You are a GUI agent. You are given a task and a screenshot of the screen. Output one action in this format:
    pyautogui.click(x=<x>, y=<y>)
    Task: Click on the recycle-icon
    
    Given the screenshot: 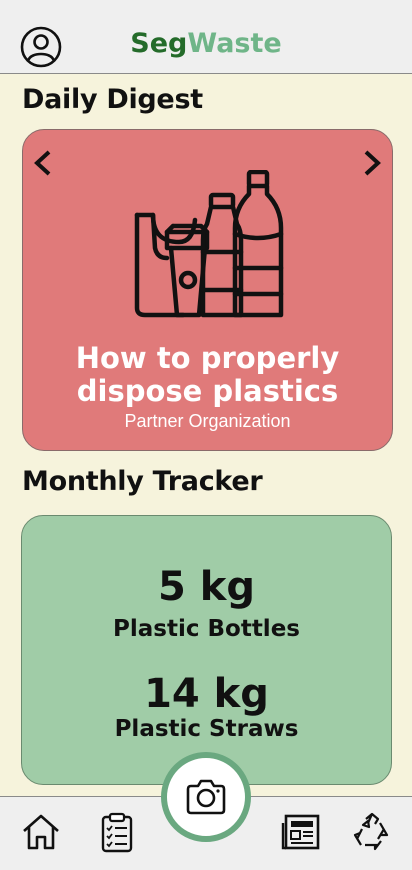 What is the action you would take?
    pyautogui.click(x=372, y=832)
    